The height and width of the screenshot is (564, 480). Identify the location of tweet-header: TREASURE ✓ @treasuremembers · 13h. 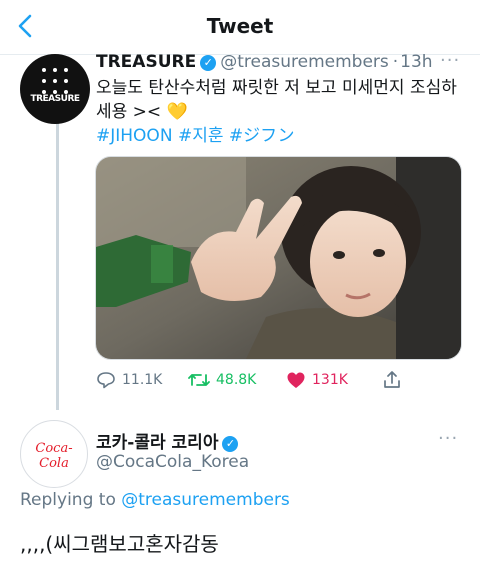
(264, 62).